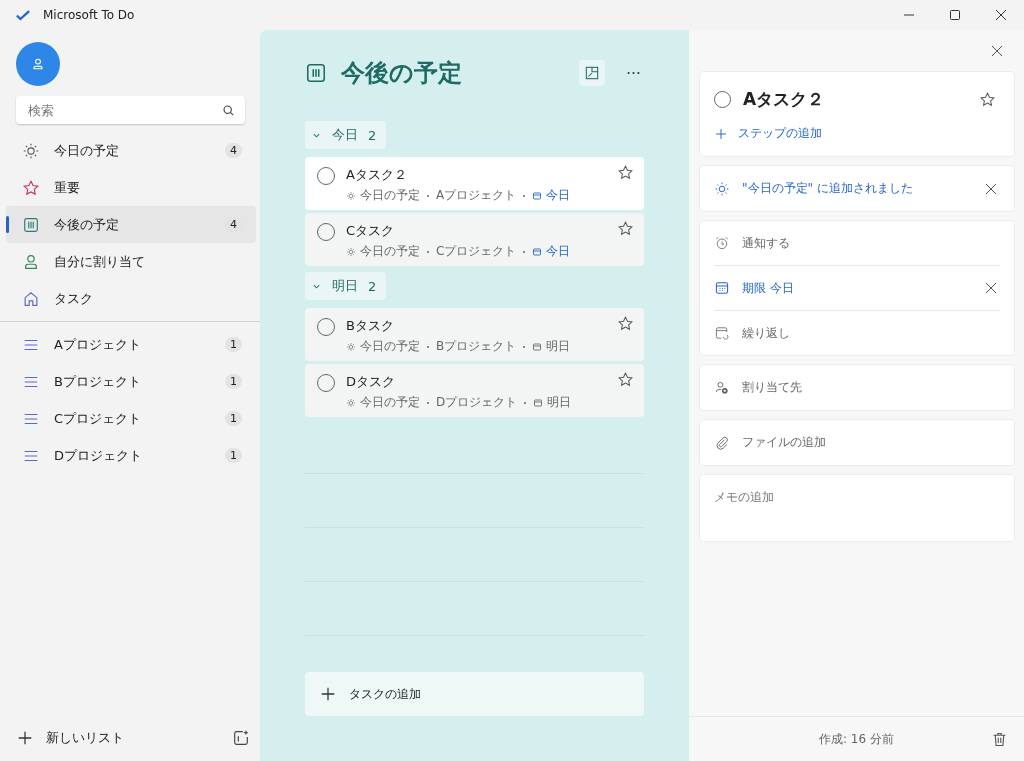 Image resolution: width=1024 pixels, height=761 pixels. Describe the element at coordinates (241, 738) in the screenshot. I see `new-group-icon` at that location.